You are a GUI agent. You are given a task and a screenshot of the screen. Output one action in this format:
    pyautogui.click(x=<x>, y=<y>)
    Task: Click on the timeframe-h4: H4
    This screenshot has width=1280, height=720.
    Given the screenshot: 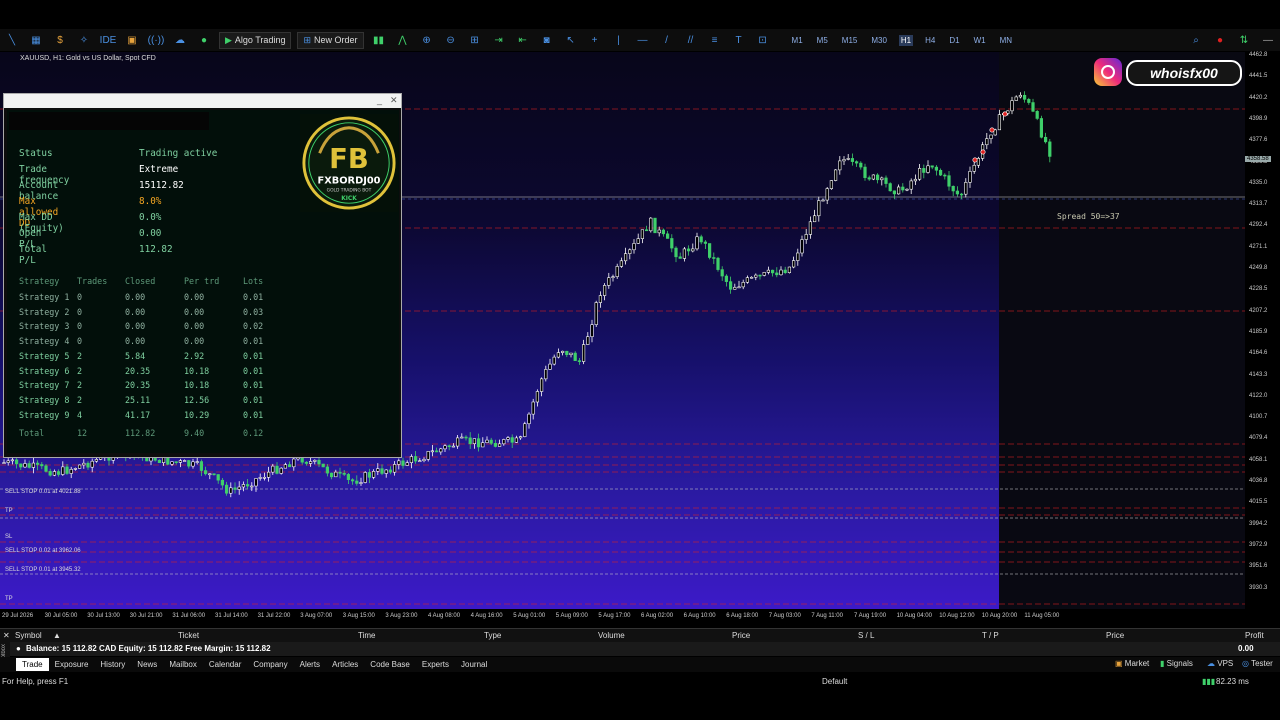 What is the action you would take?
    pyautogui.click(x=930, y=40)
    